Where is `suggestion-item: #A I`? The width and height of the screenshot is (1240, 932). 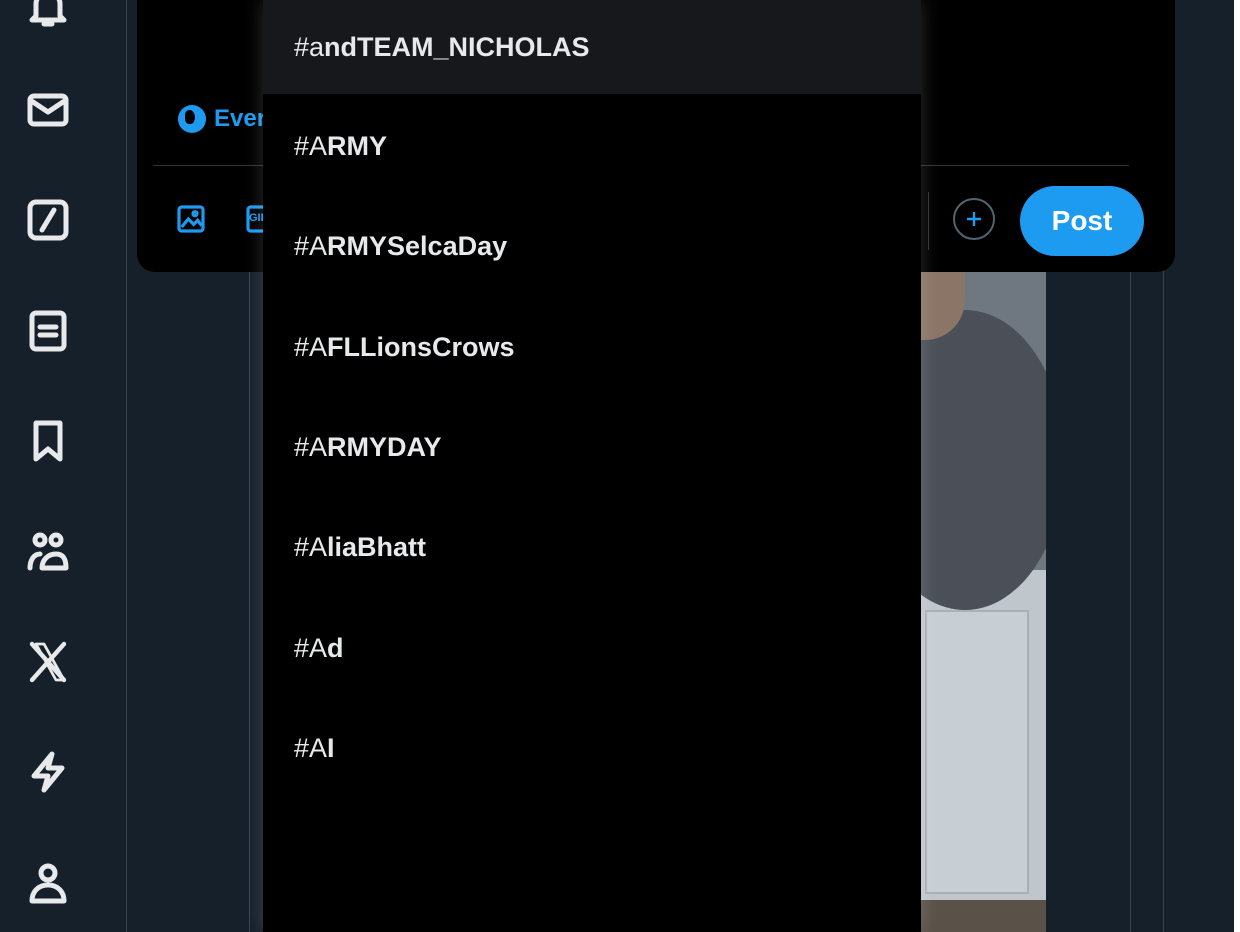 suggestion-item: #A I is located at coordinates (592, 748).